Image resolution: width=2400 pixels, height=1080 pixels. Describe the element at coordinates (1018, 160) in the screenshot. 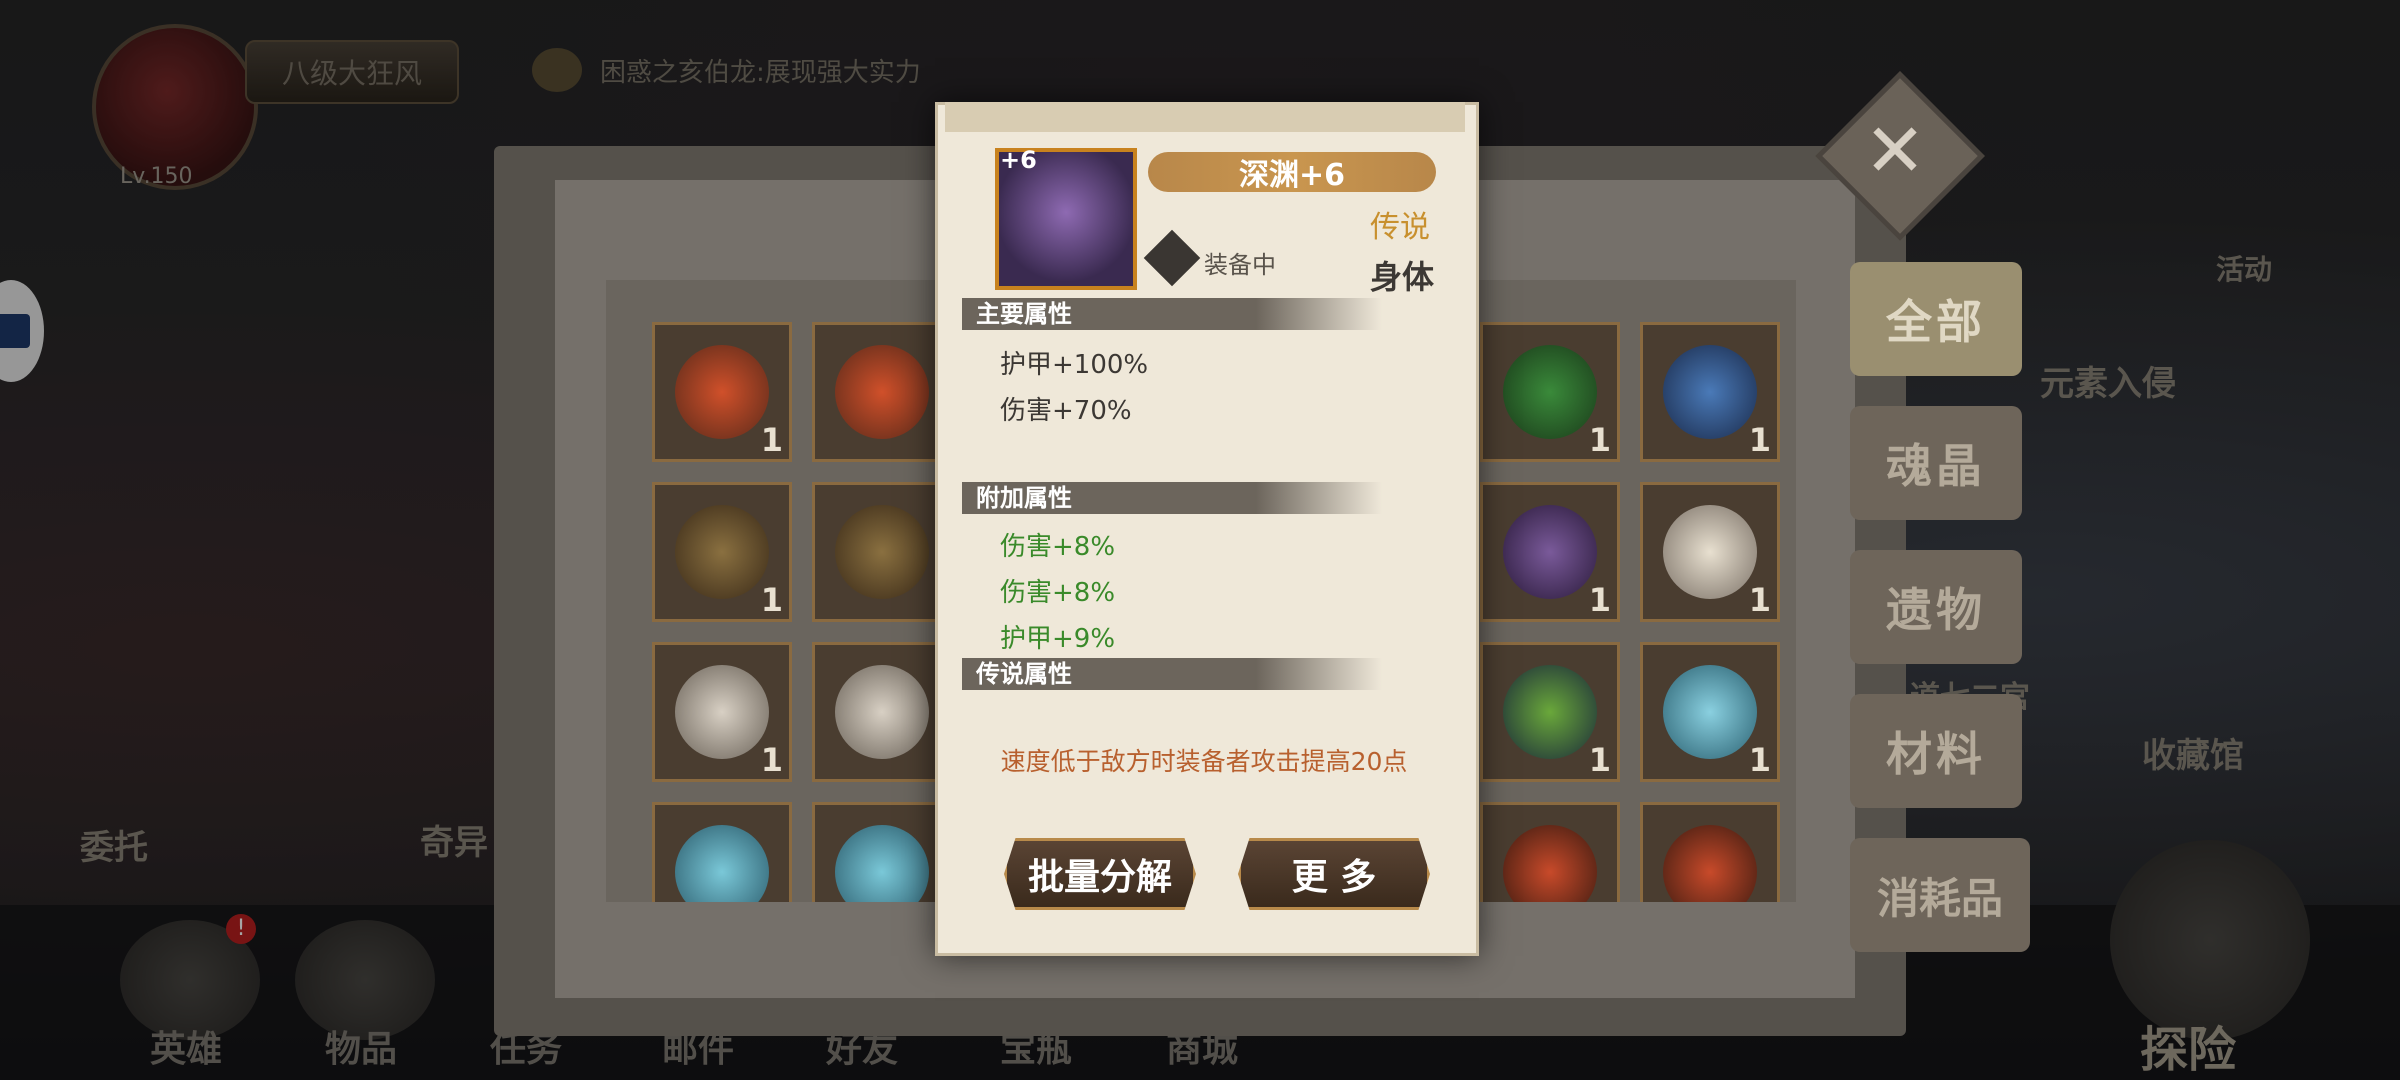

I see `item-enhance-level: +6` at that location.